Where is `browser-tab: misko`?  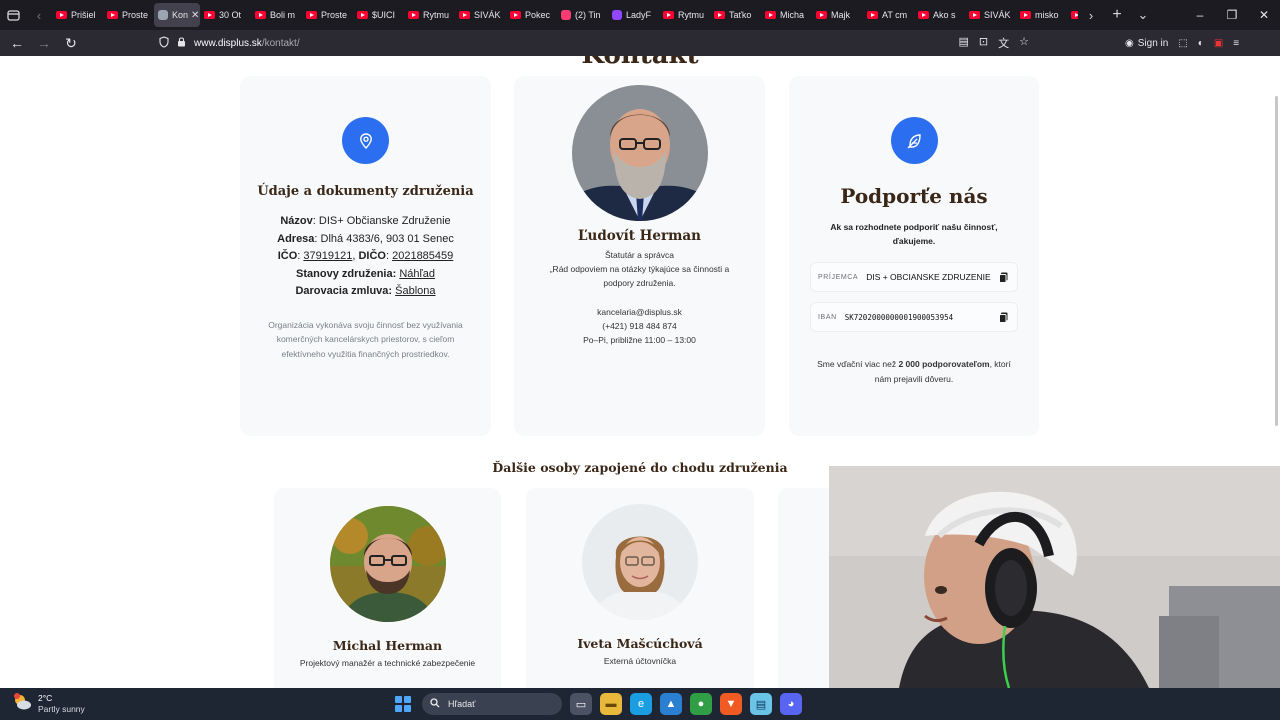 browser-tab: misko is located at coordinates (1041, 15).